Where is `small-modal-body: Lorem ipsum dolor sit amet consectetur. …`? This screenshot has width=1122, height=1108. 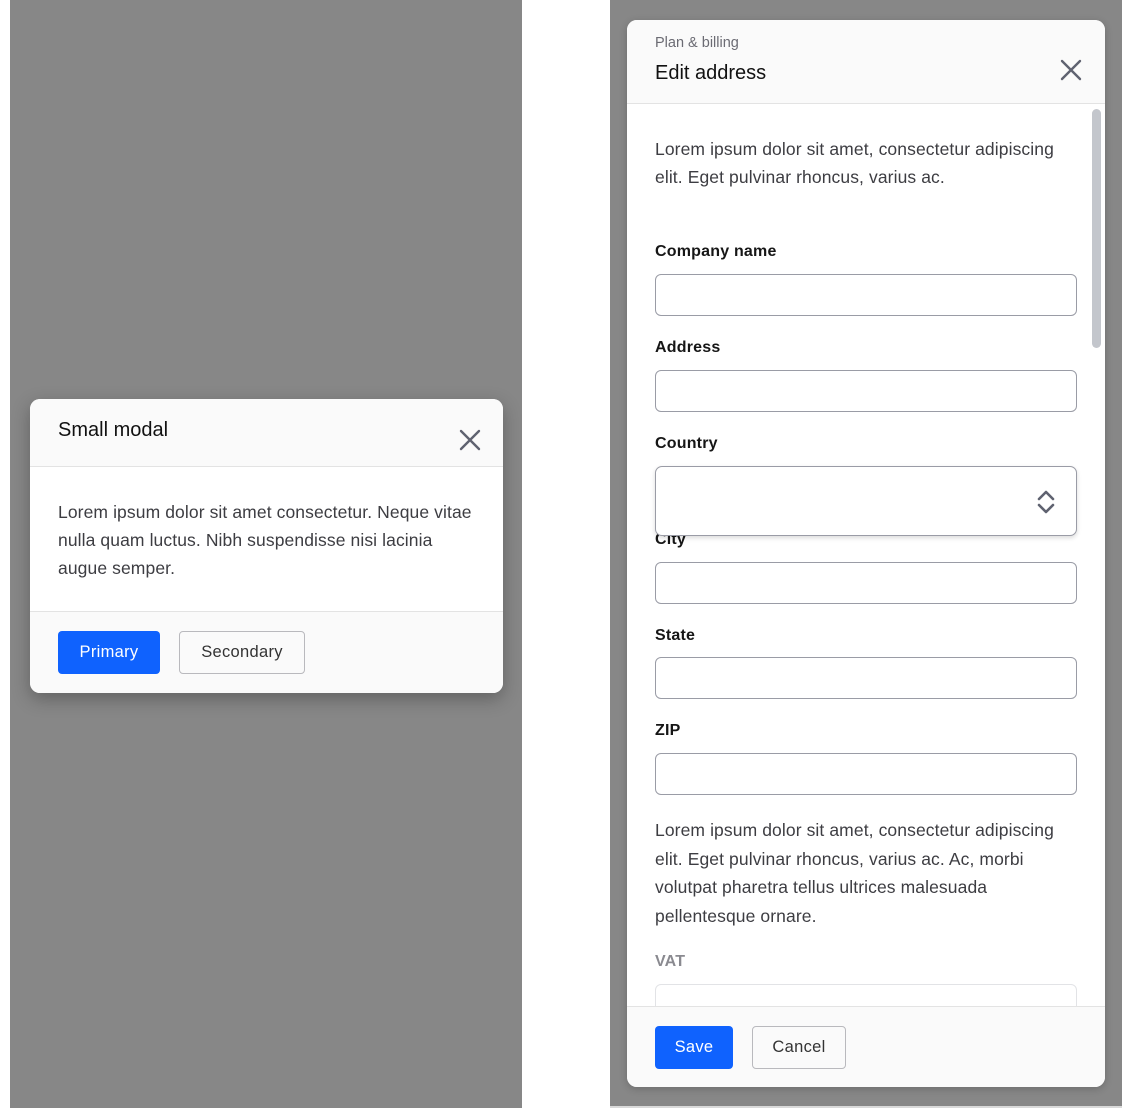 small-modal-body: Lorem ipsum dolor sit amet consectetur. … is located at coordinates (266, 539).